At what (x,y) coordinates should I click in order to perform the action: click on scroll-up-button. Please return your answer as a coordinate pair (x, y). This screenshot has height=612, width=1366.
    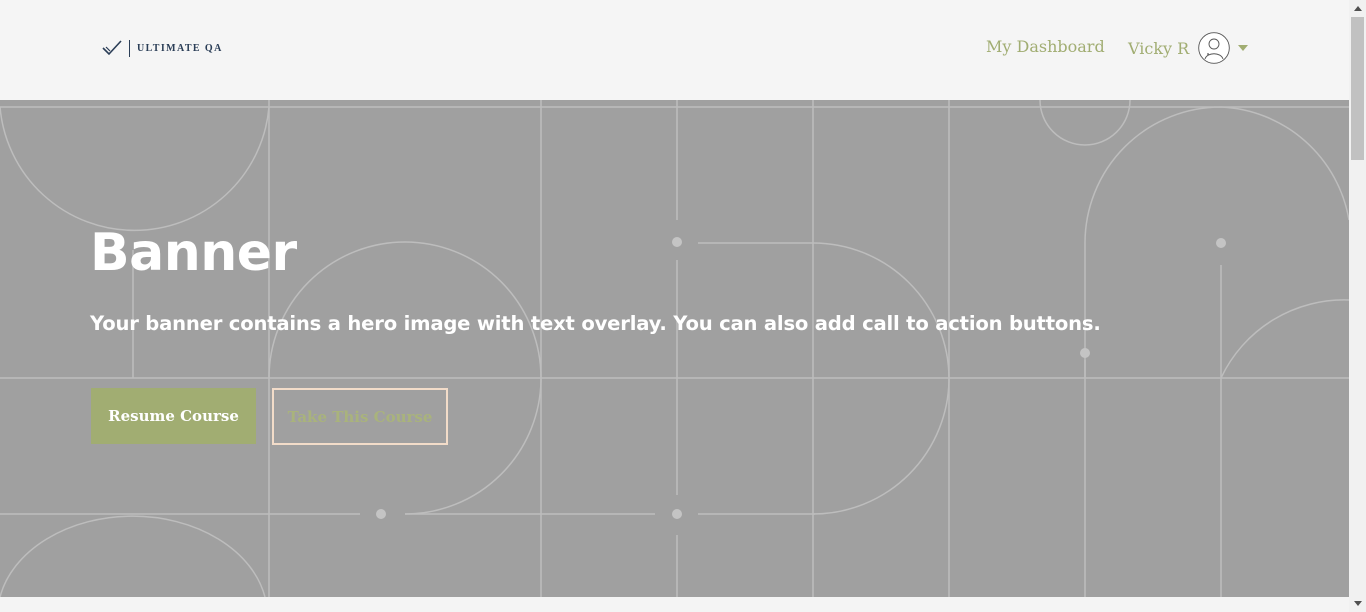
    Looking at the image, I should click on (1357, 8).